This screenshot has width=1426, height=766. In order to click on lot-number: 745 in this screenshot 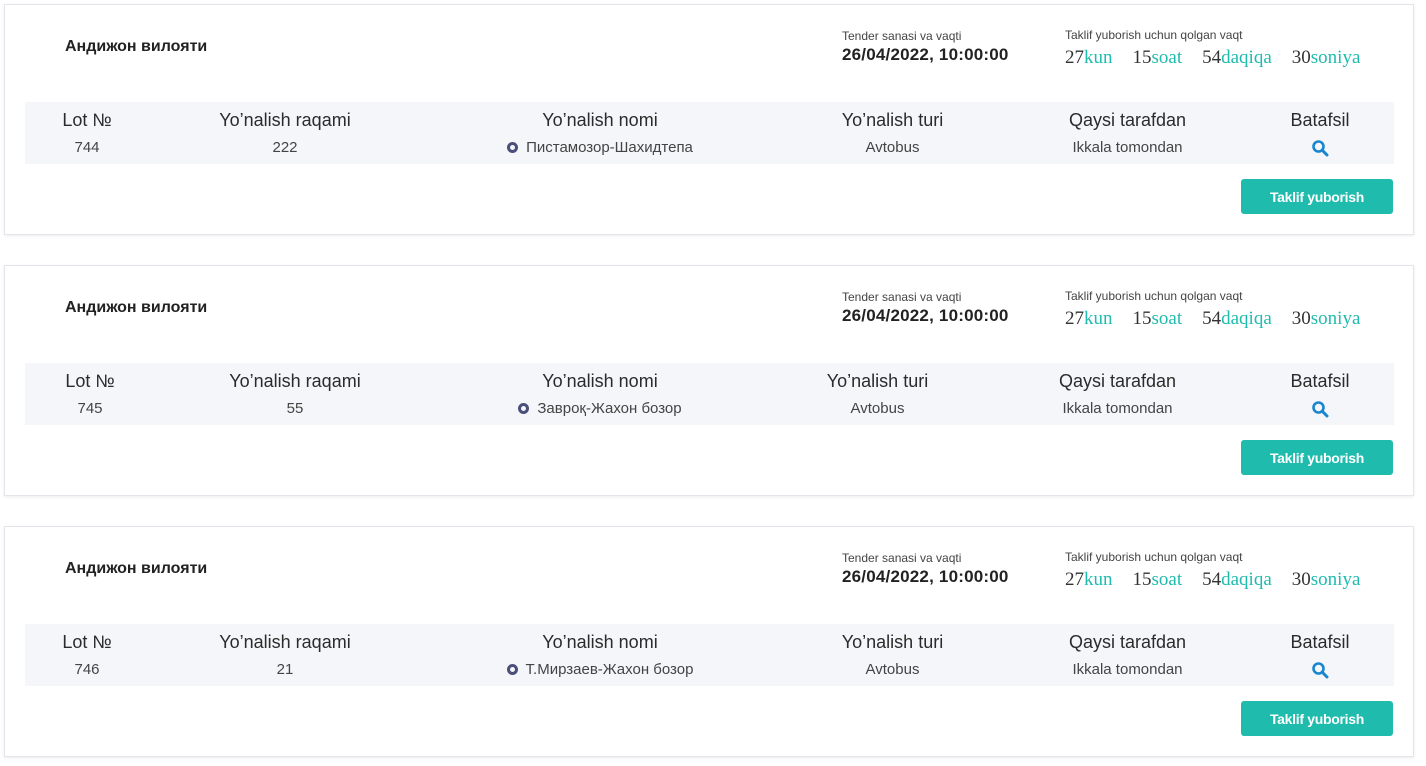, I will do `click(90, 408)`.